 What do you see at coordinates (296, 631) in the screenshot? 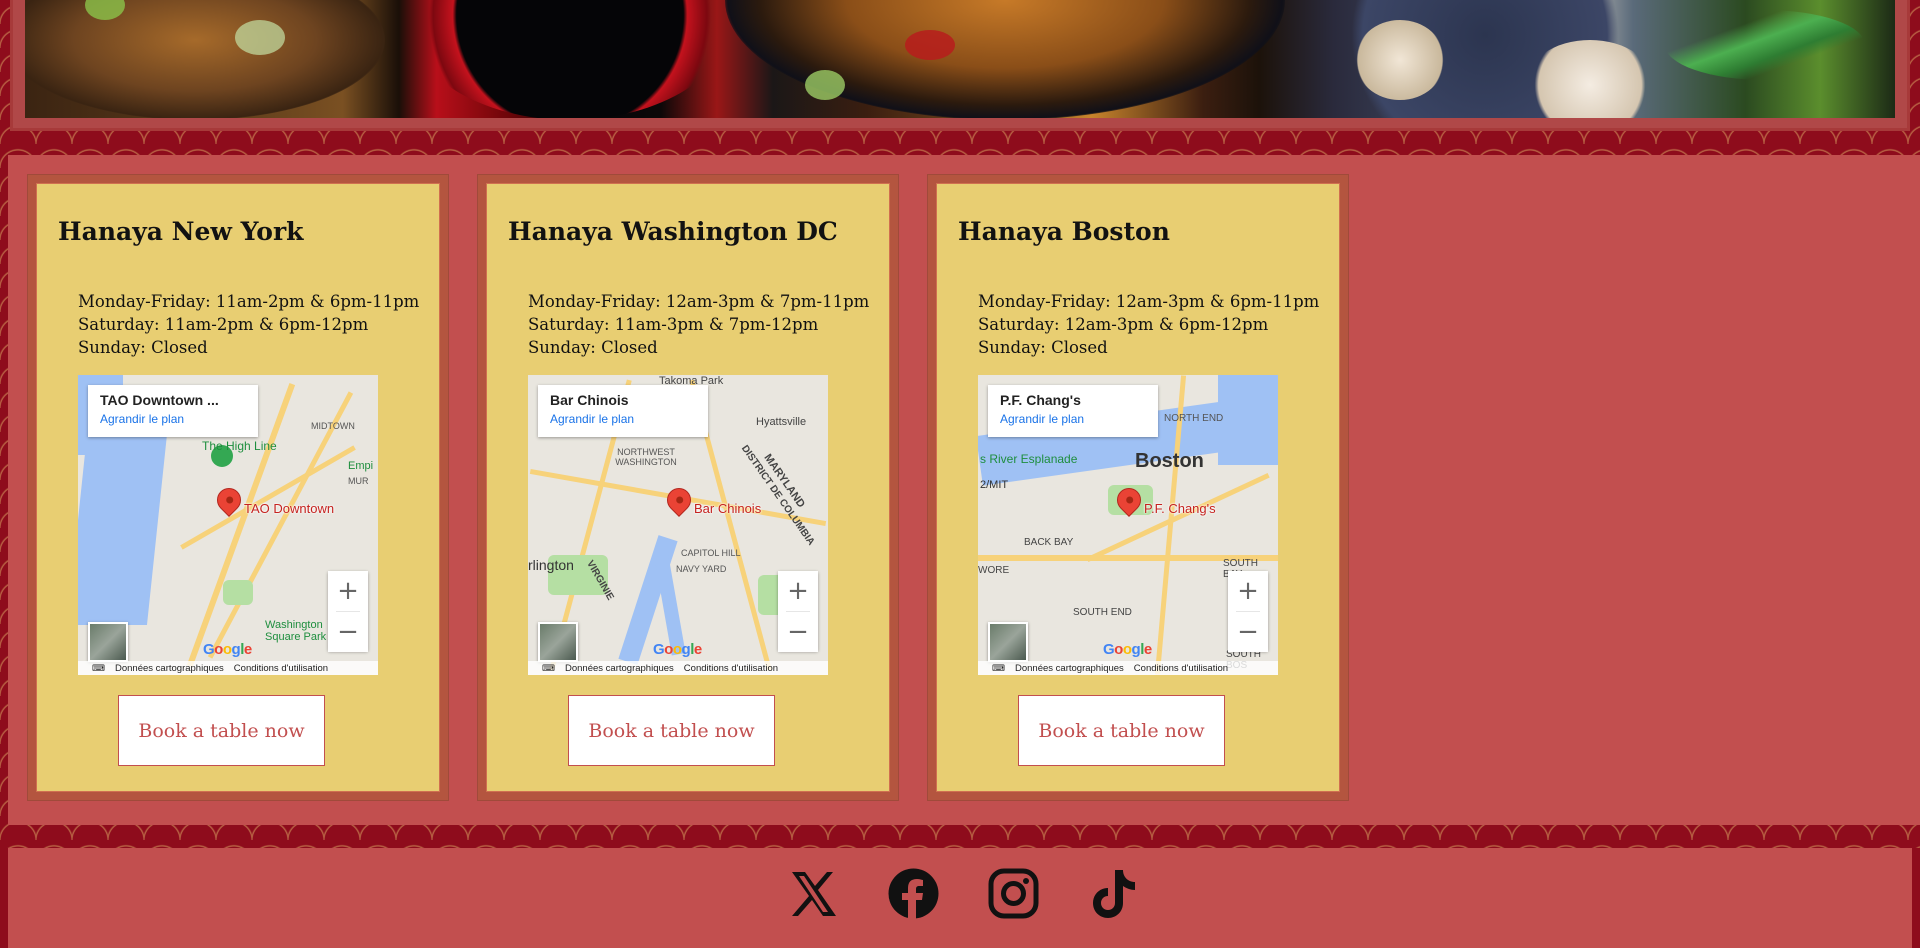
I see `map-label-washington-square: Washington Square Park` at bounding box center [296, 631].